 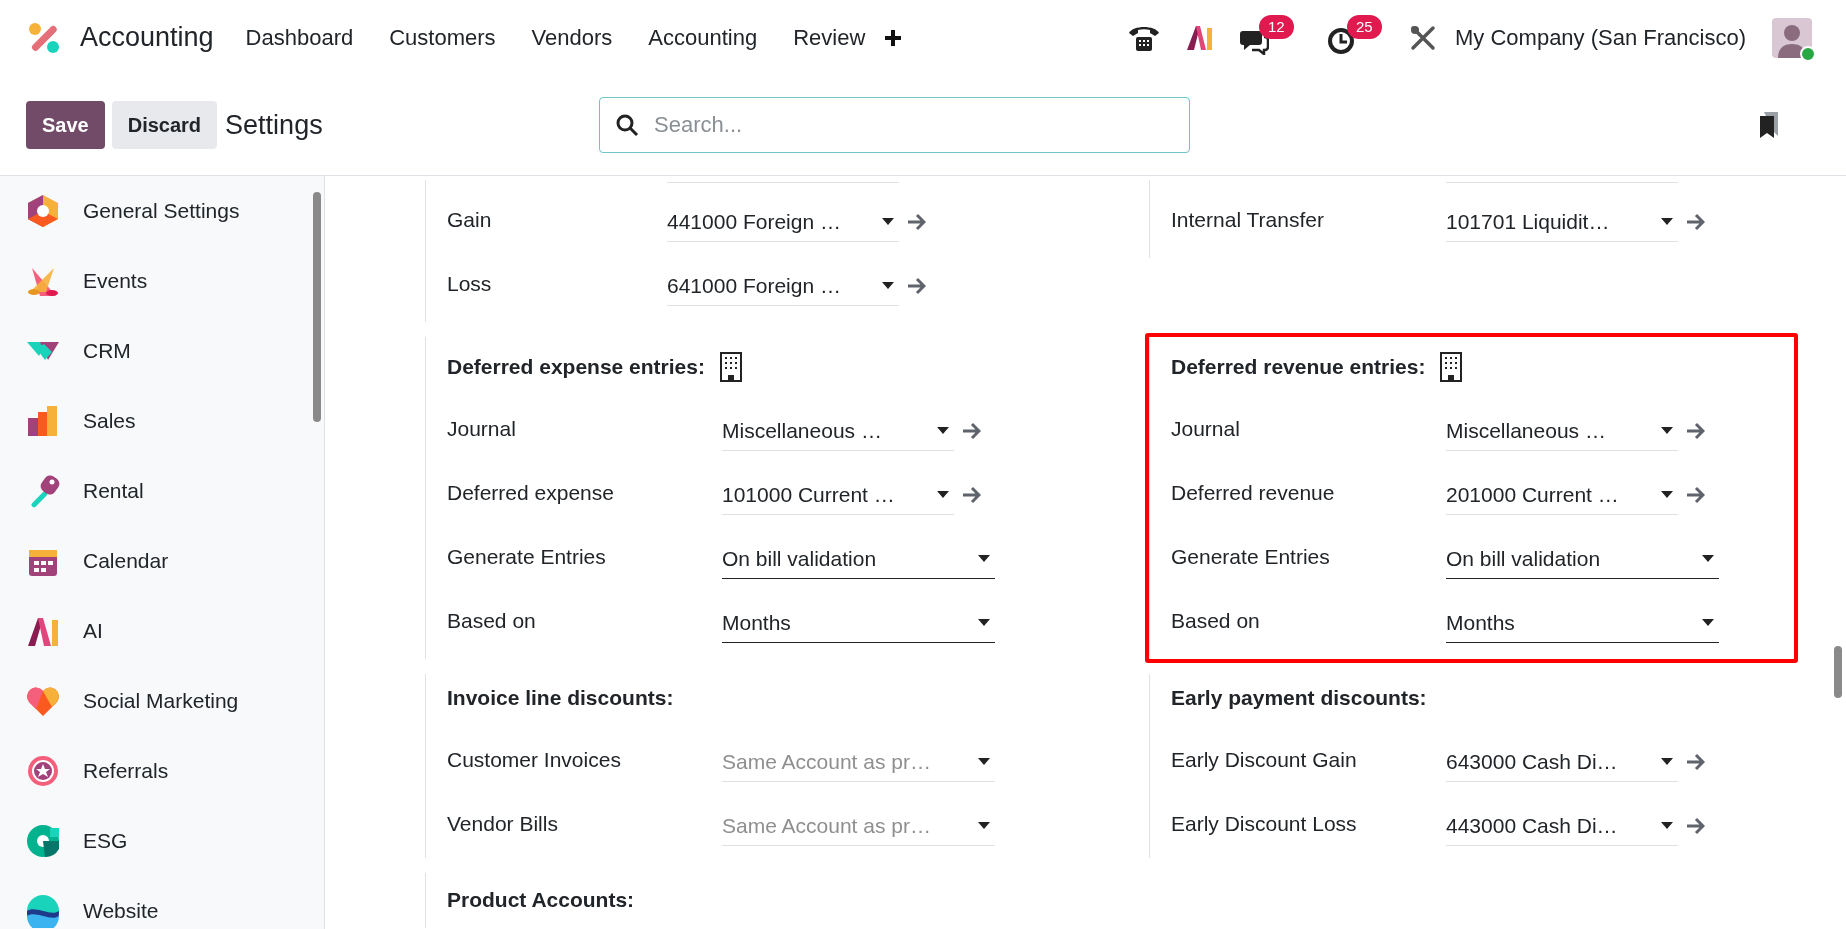 What do you see at coordinates (43, 211) in the screenshot?
I see `hexagon-logo-icon` at bounding box center [43, 211].